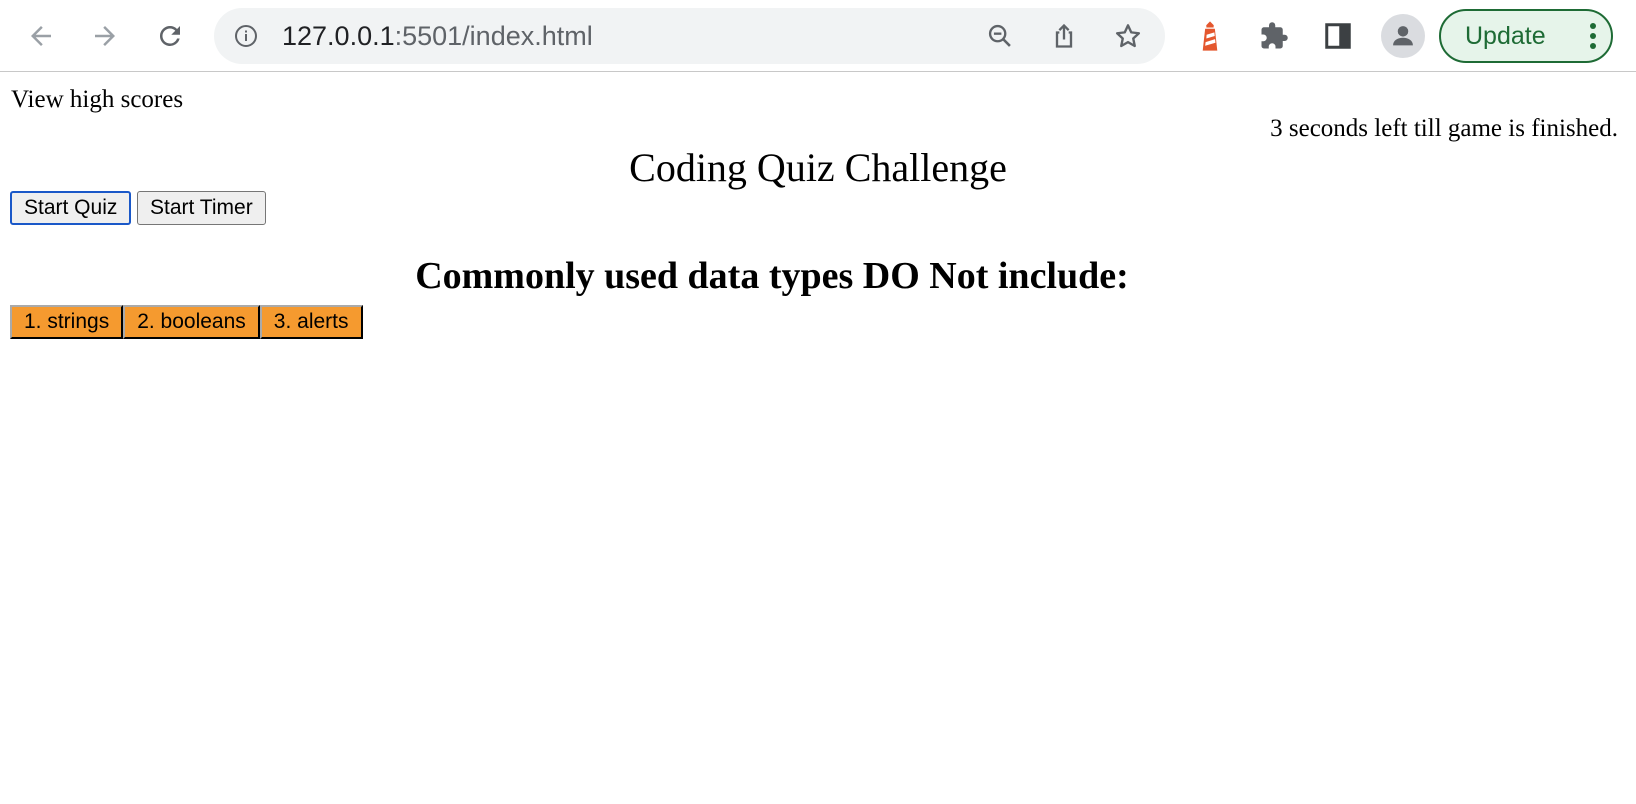  I want to click on share-button, so click(1064, 36).